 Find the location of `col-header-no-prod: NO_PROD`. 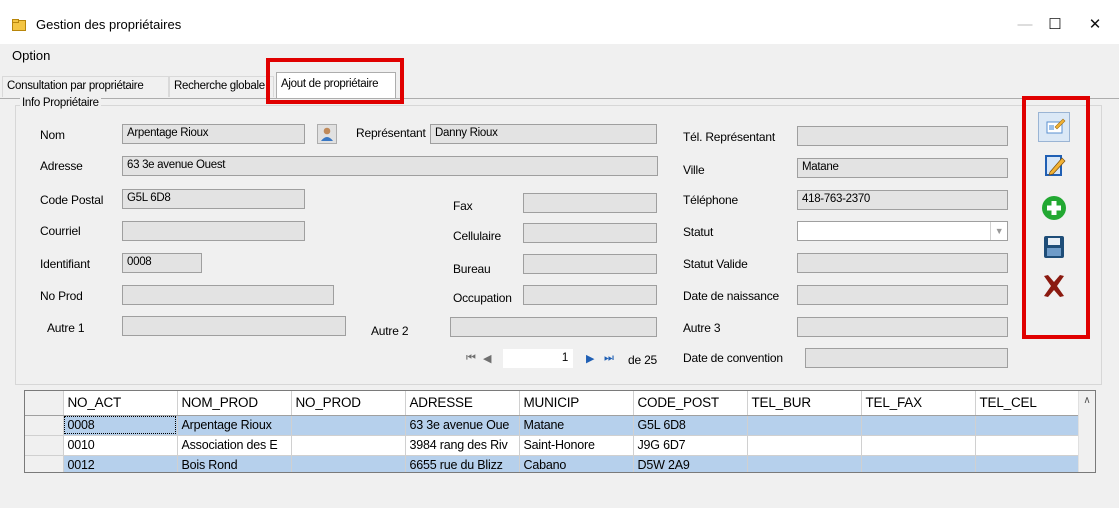

col-header-no-prod: NO_PROD is located at coordinates (348, 403).